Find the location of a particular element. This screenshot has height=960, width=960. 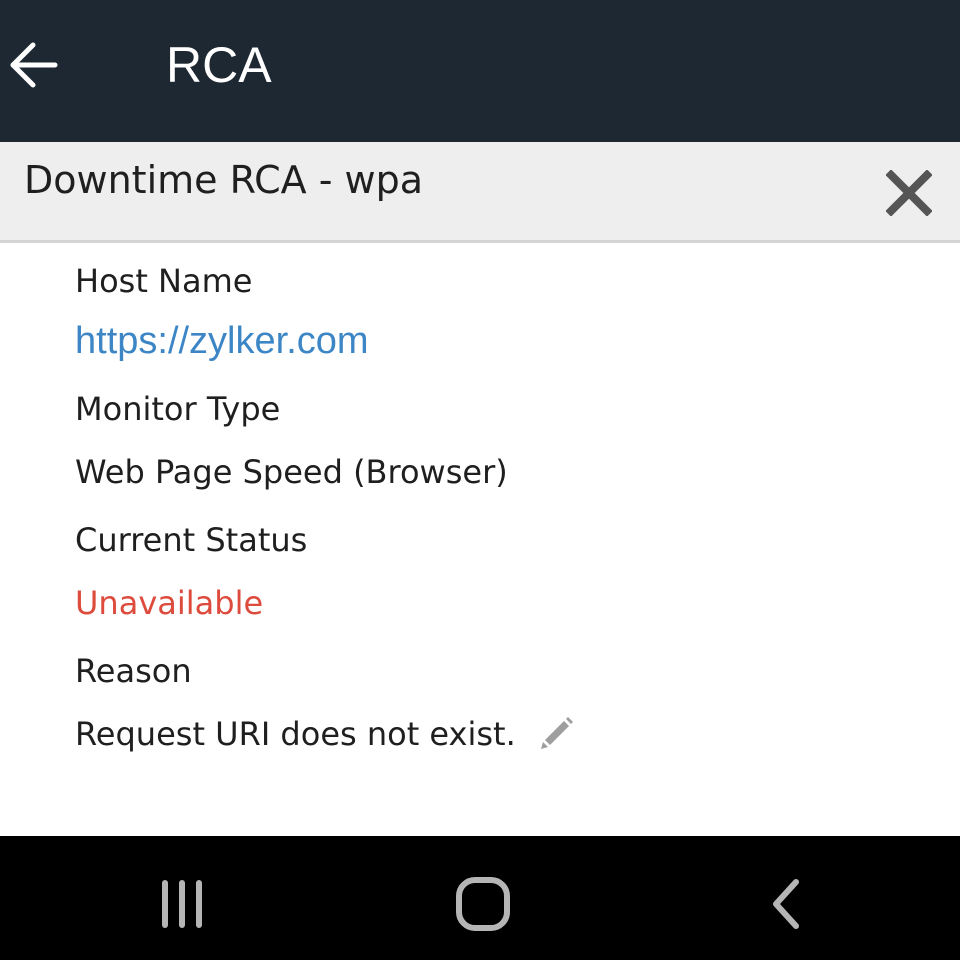

recent-apps-button is located at coordinates (182, 904).